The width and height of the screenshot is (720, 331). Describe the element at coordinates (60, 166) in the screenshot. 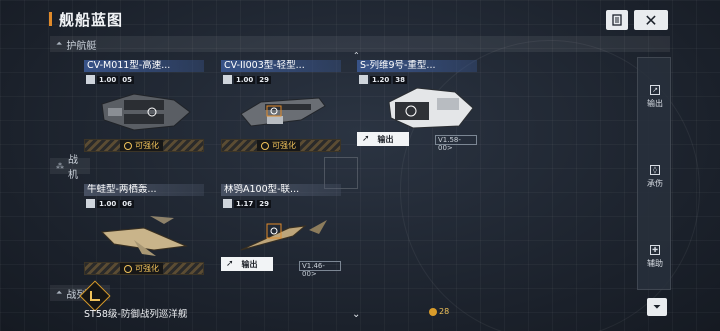

I see `fighter-icon: ⁂` at that location.